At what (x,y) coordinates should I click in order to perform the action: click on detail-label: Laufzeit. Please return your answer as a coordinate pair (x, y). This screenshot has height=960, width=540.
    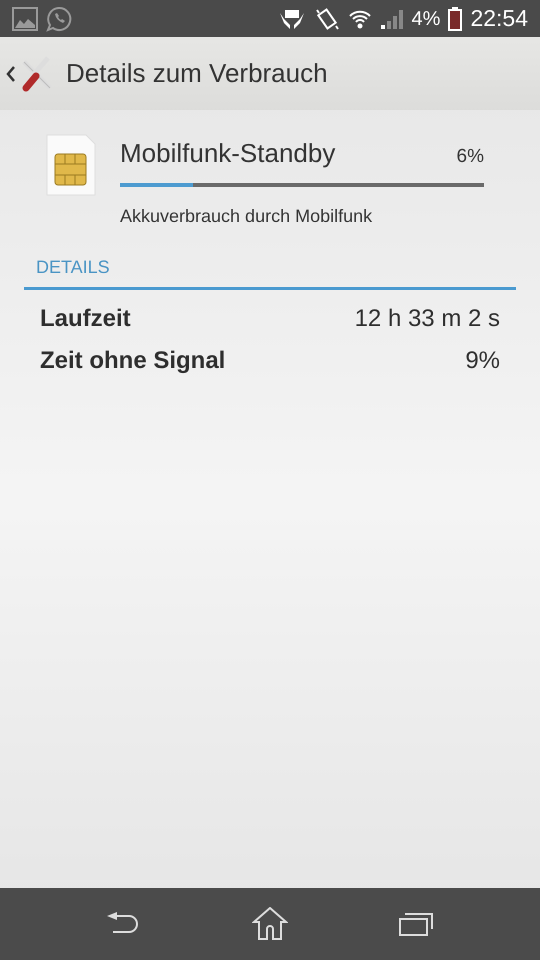
    Looking at the image, I should click on (85, 319).